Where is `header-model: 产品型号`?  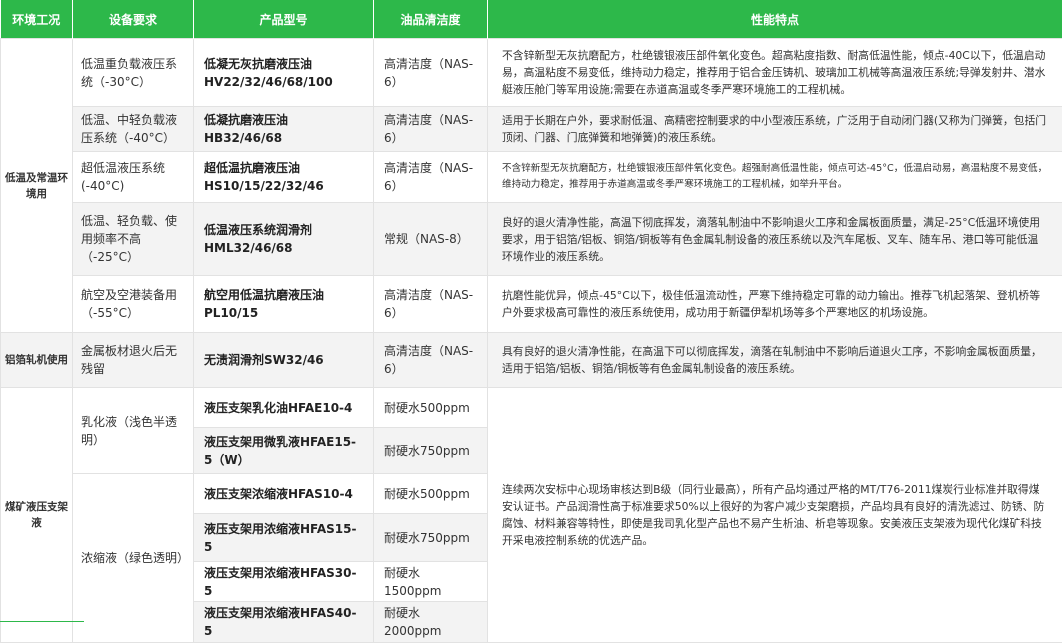 header-model: 产品型号 is located at coordinates (284, 19).